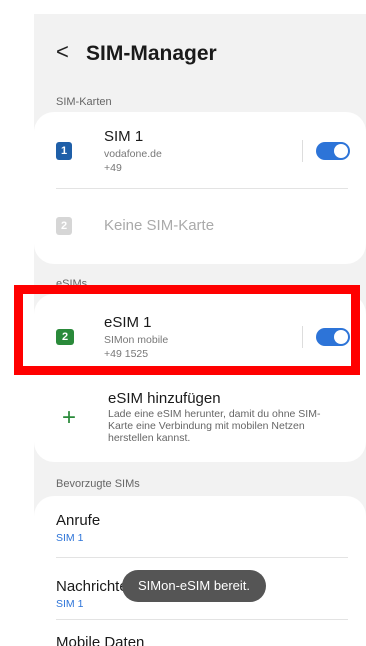 The image size is (366, 646). I want to click on calls-label: Anrufe, so click(78, 520).